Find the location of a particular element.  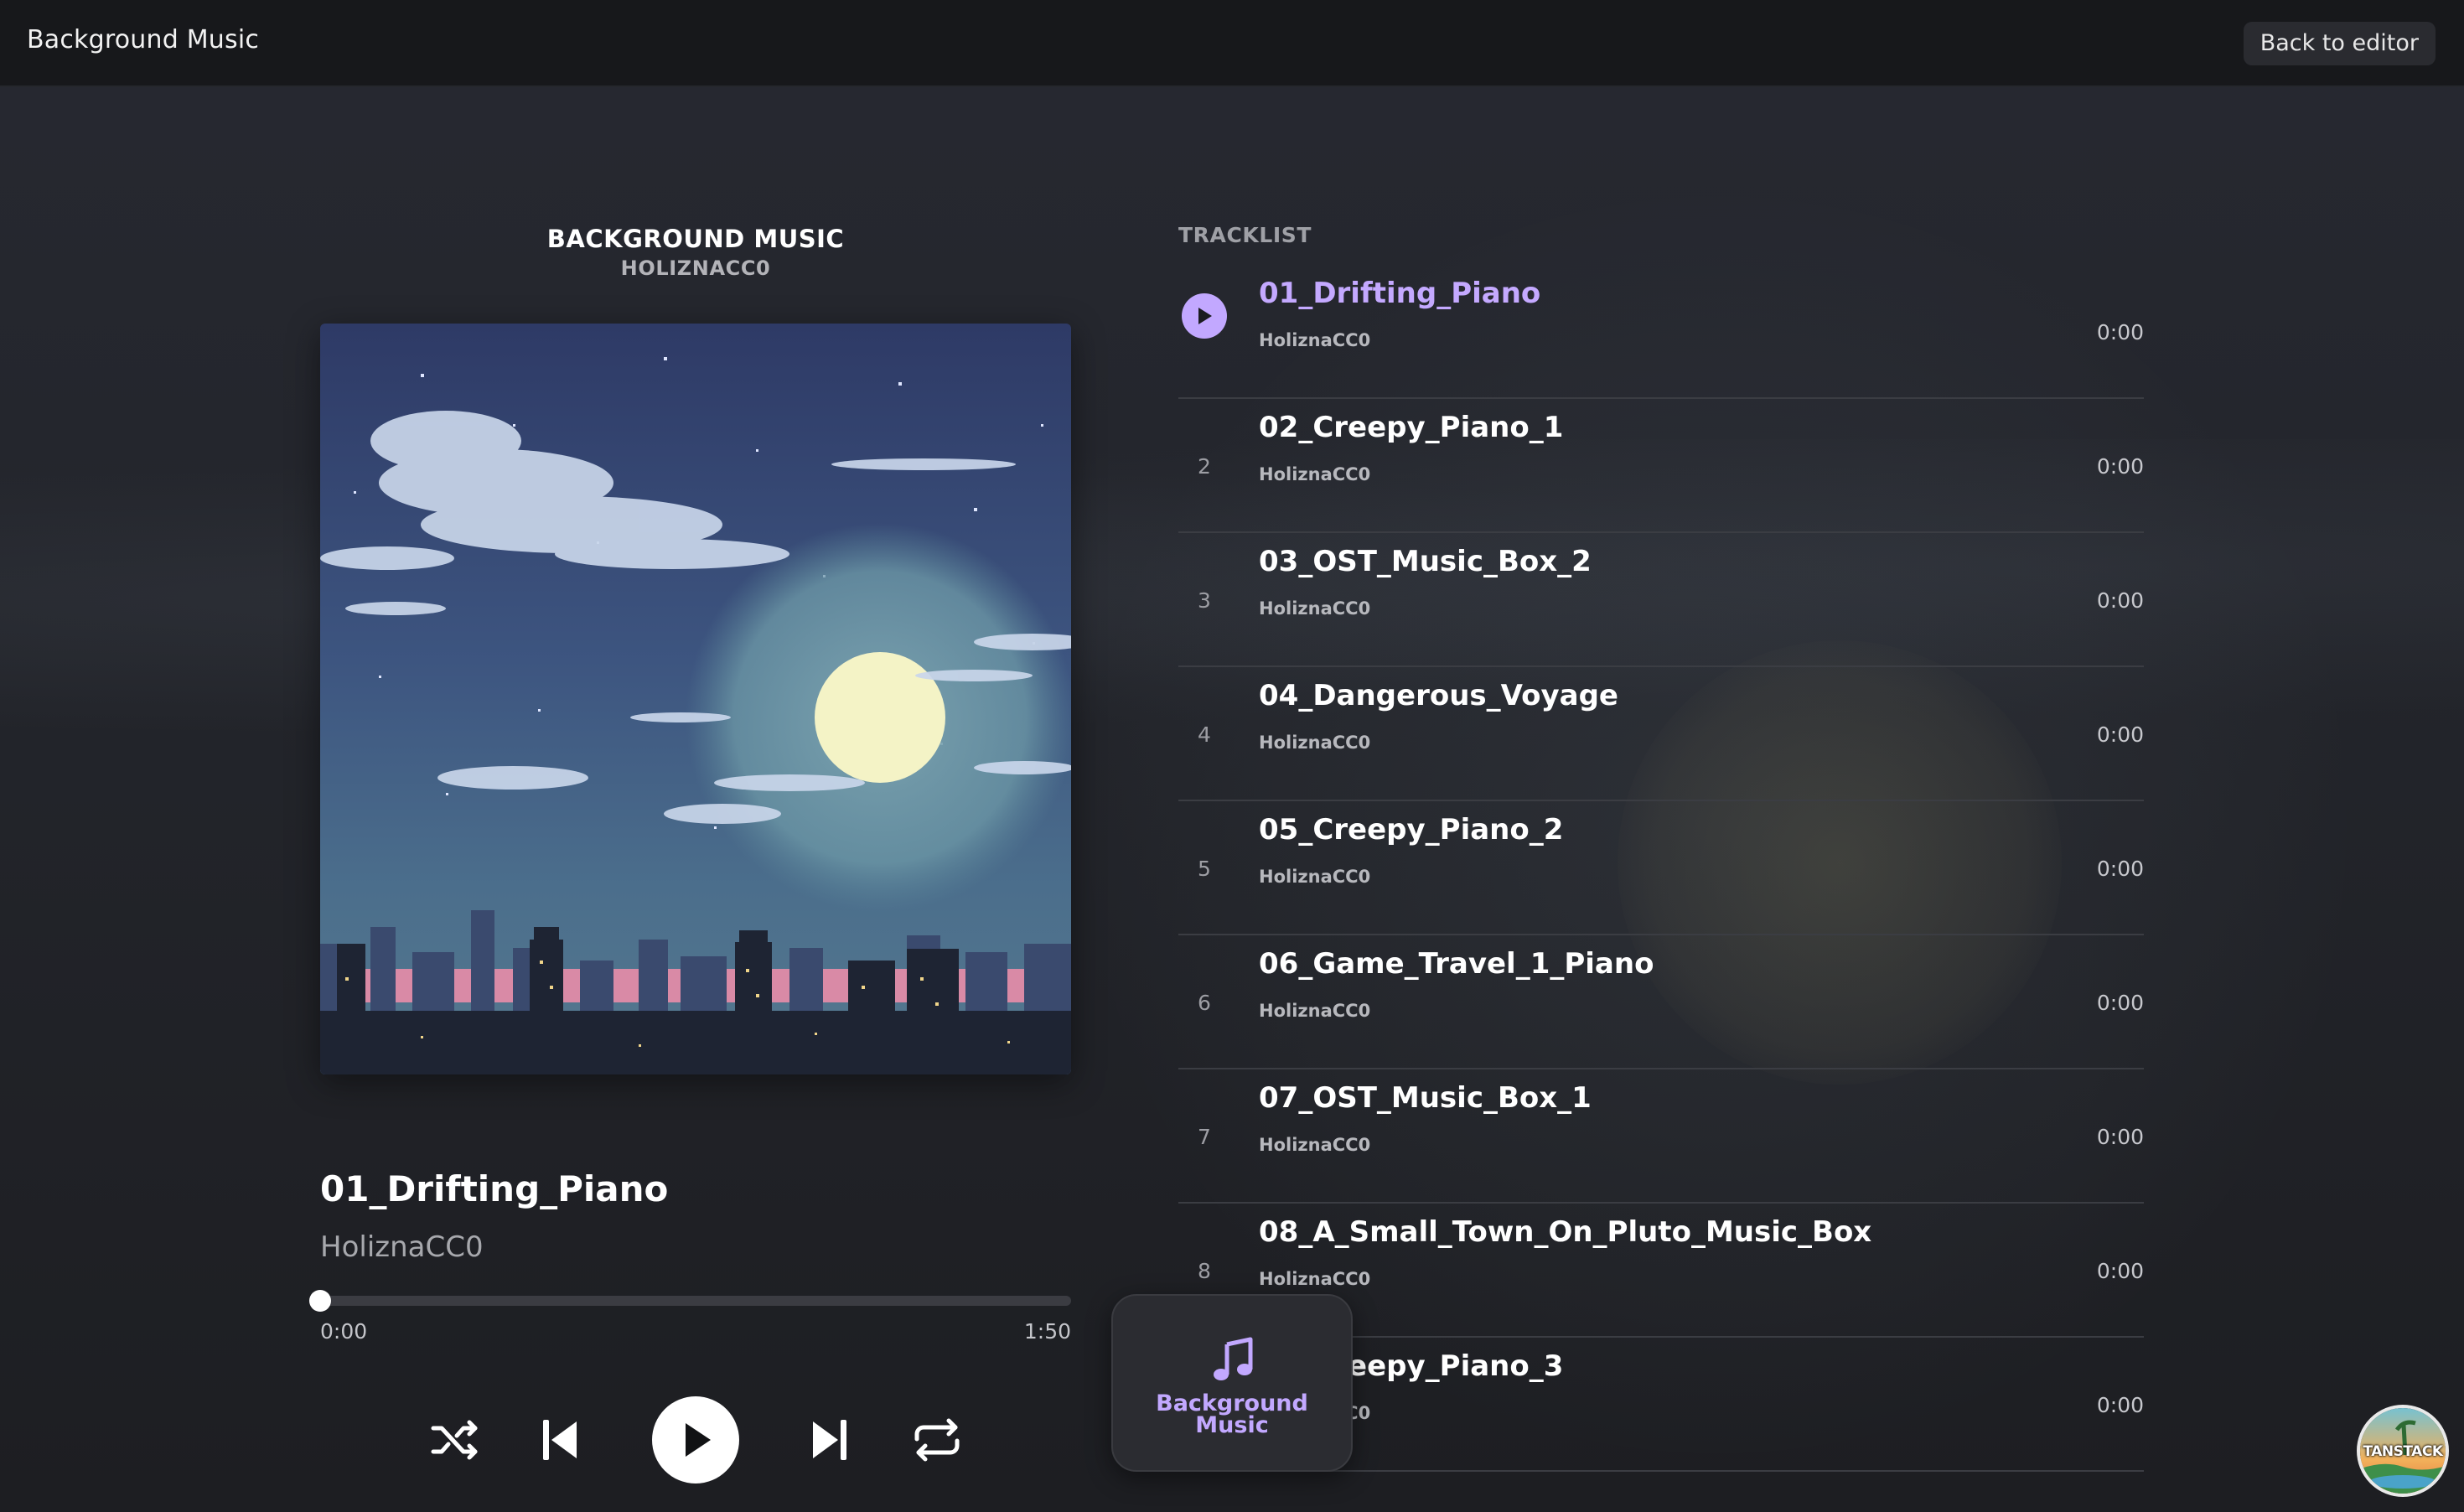

repeat-button is located at coordinates (937, 1440).